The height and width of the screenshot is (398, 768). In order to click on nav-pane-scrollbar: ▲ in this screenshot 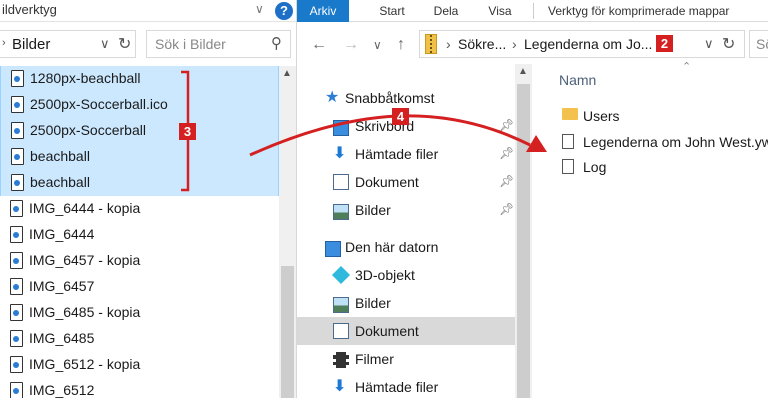, I will do `click(523, 231)`.